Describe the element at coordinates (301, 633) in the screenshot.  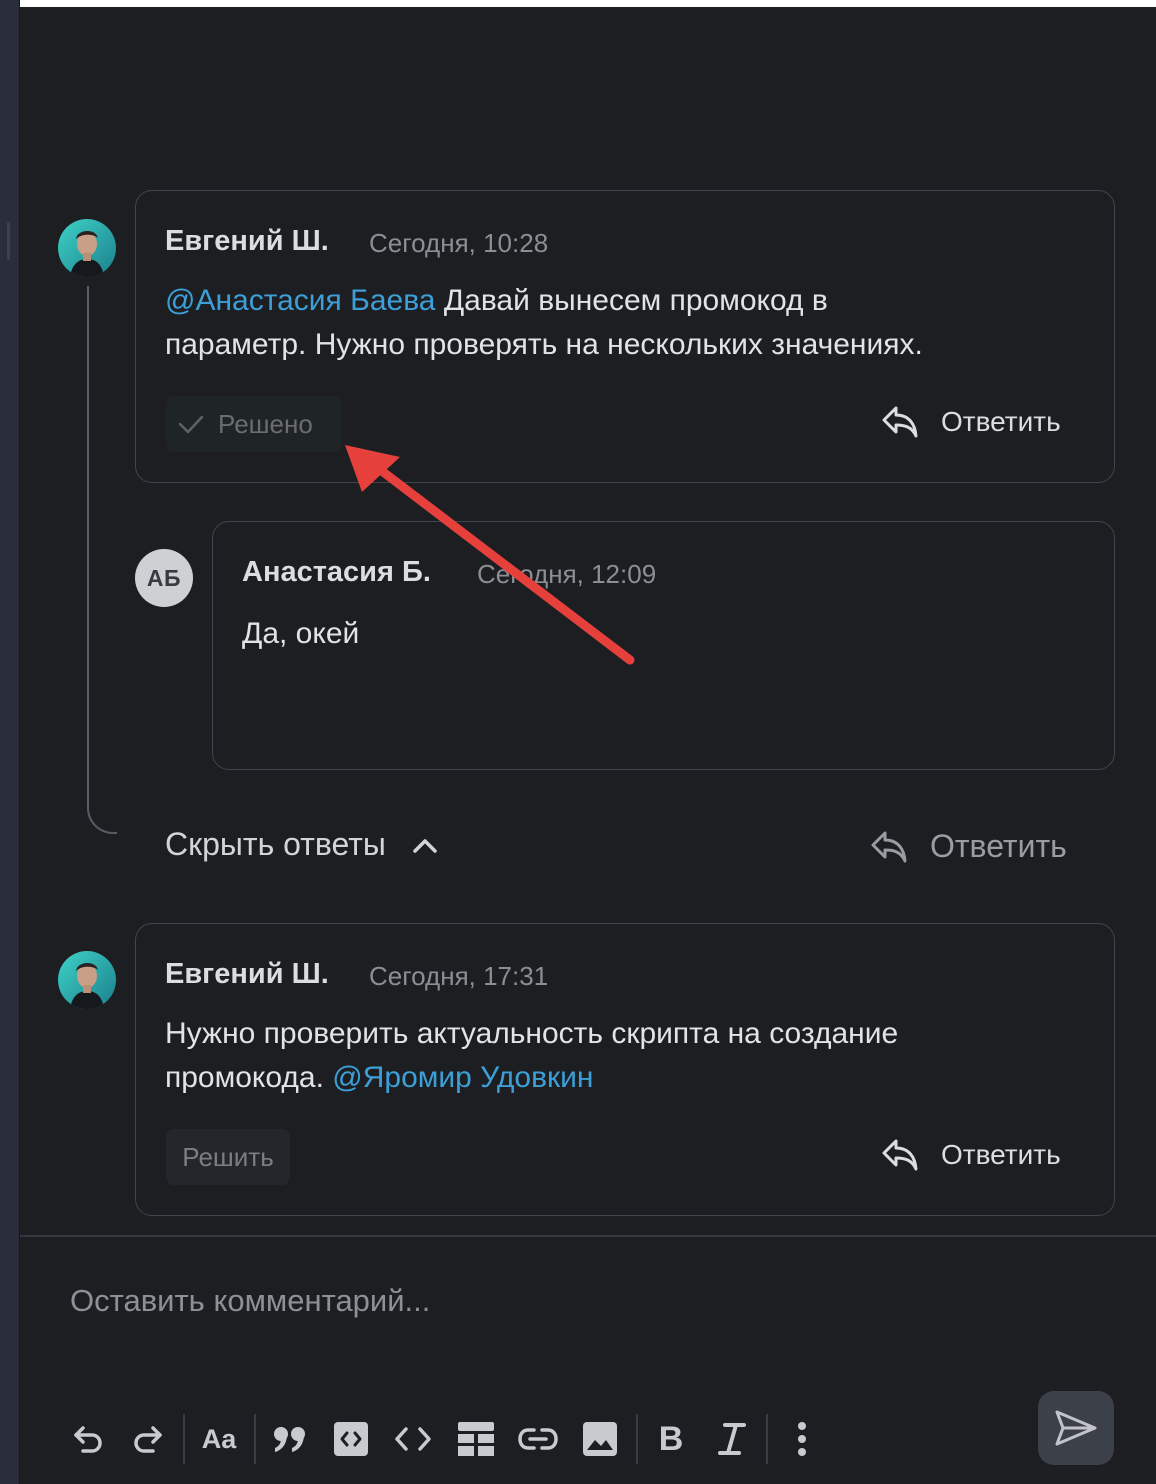
I see `comment-text: Да, окей` at that location.